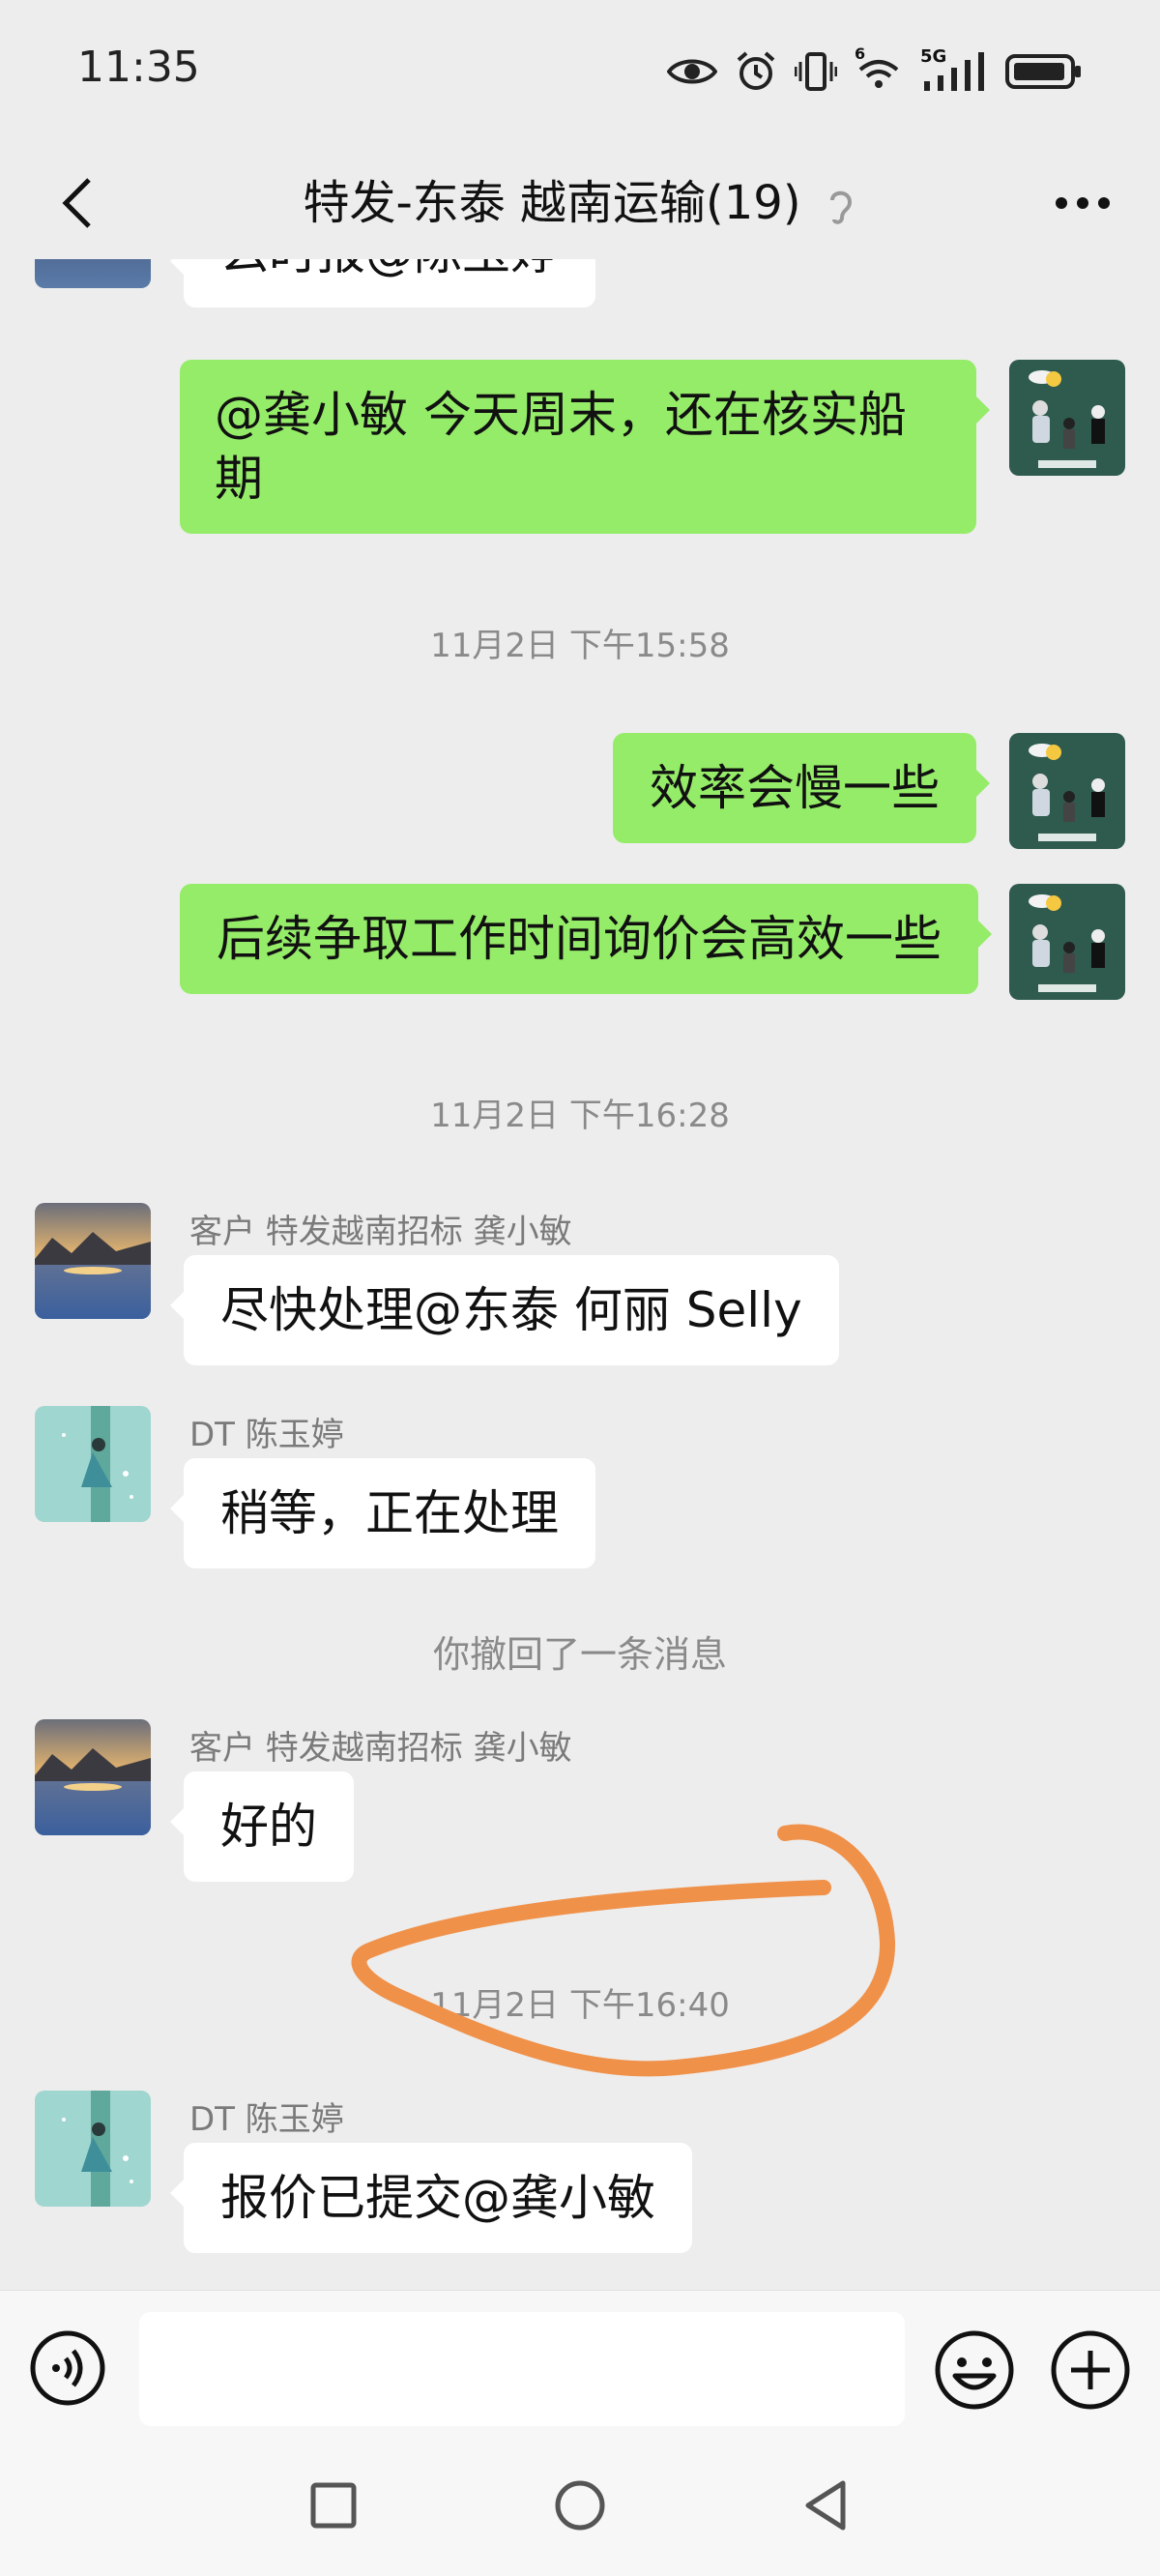  I want to click on chat-title-text: 特发-东泰 越南运输(19), so click(552, 203).